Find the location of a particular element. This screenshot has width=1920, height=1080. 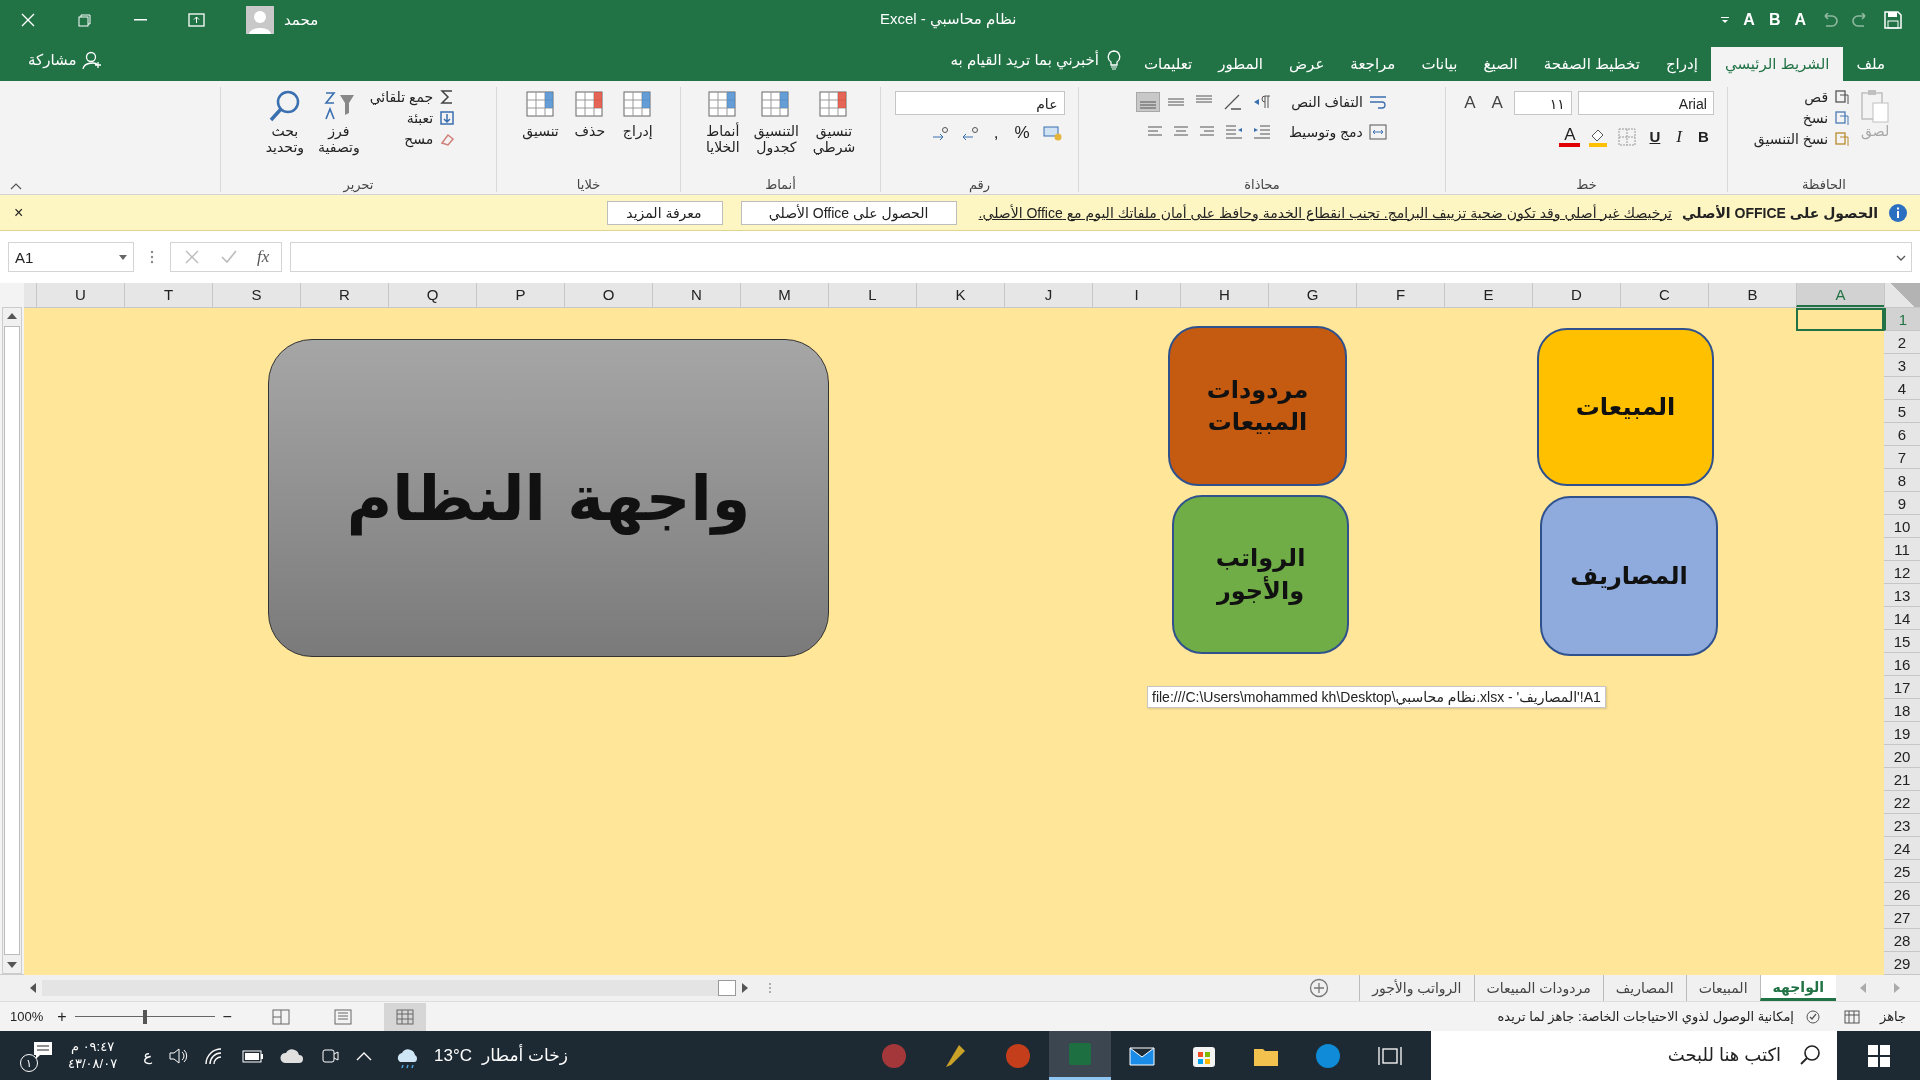

insert-function-button: fx is located at coordinates (263, 257).